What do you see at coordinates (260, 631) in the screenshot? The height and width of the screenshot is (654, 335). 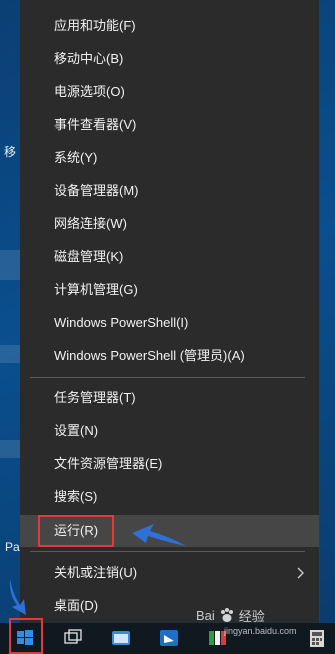 I see `watermark-url: jingyan.baidu.com` at bounding box center [260, 631].